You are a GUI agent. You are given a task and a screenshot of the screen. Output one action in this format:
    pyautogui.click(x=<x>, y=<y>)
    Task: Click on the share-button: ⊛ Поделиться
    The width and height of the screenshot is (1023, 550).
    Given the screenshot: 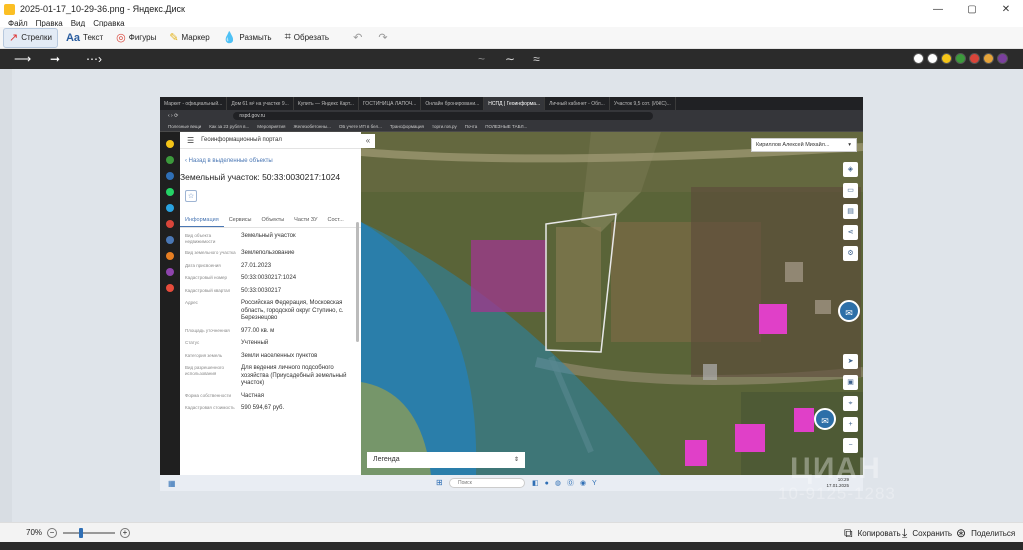 What is the action you would take?
    pyautogui.click(x=985, y=533)
    